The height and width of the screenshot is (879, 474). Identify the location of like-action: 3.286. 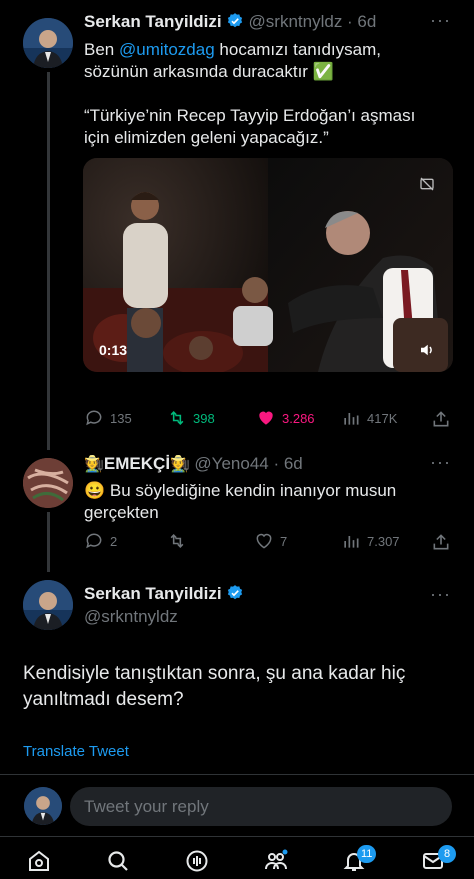
(285, 418).